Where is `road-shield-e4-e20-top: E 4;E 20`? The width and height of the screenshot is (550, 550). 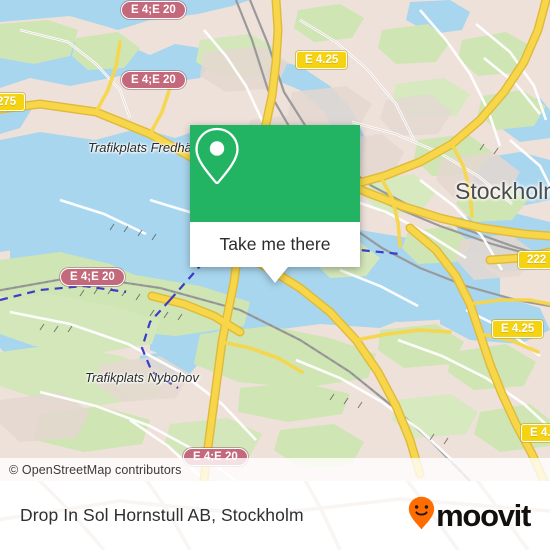
road-shield-e4-e20-top: E 4;E 20 is located at coordinates (153, 10).